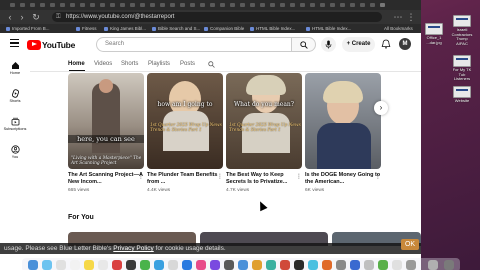  I want to click on browser-menu-icon: ⋮, so click(411, 17).